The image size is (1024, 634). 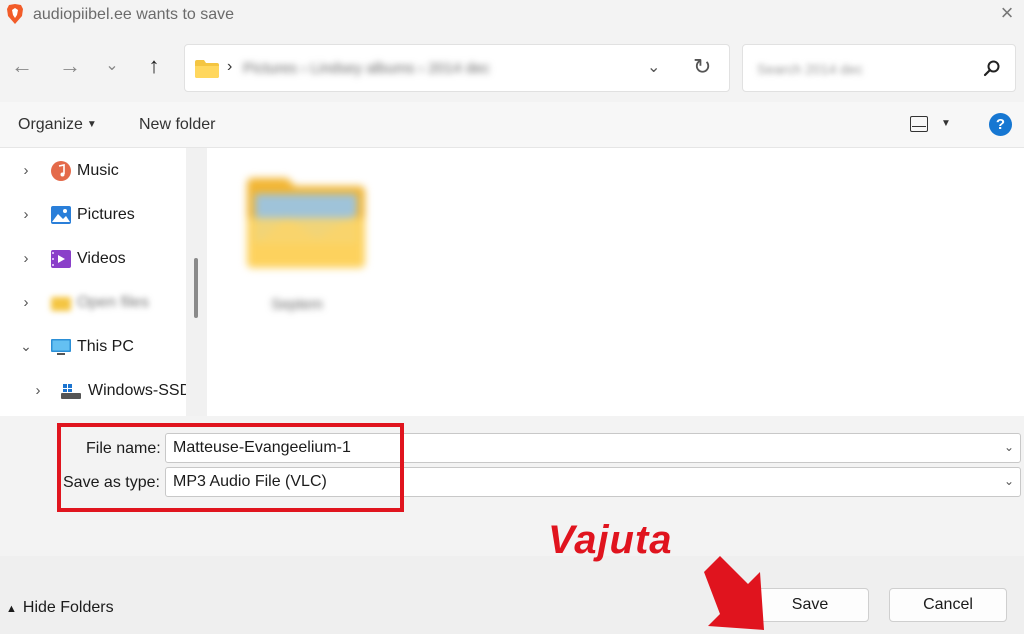 I want to click on footer-bar: ▲ Hide Folders Save Cancel, so click(x=512, y=595).